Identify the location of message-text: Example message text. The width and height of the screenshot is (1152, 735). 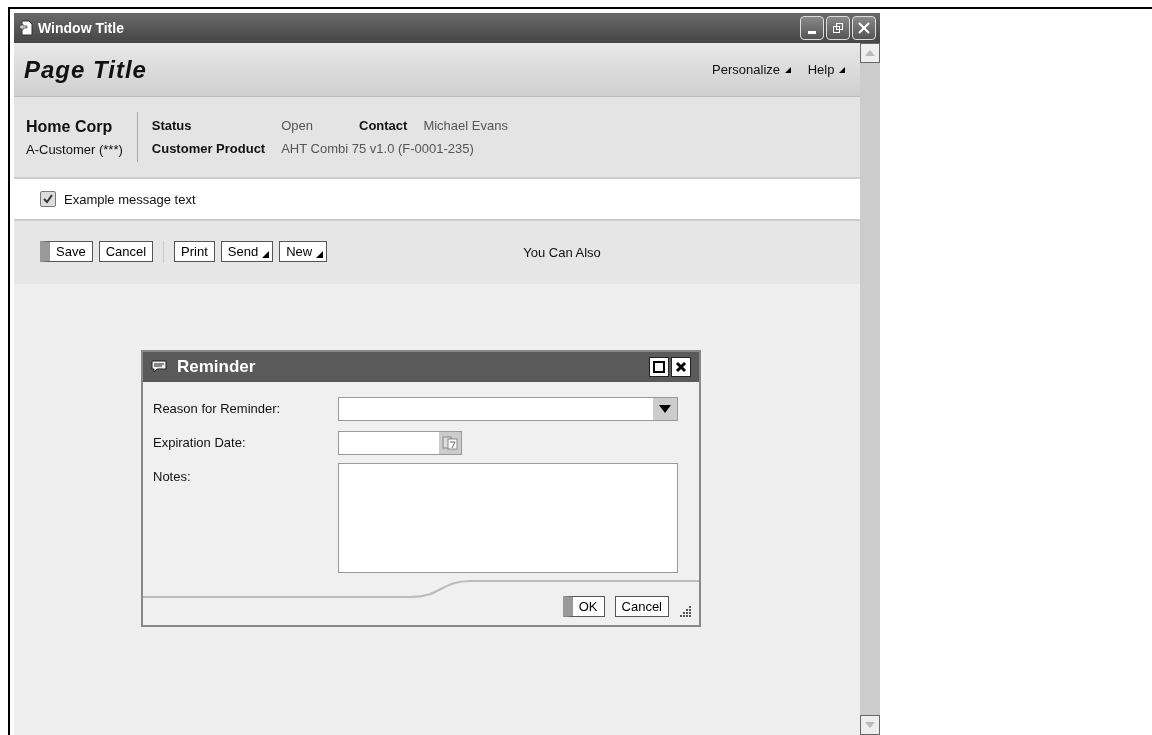
(130, 199).